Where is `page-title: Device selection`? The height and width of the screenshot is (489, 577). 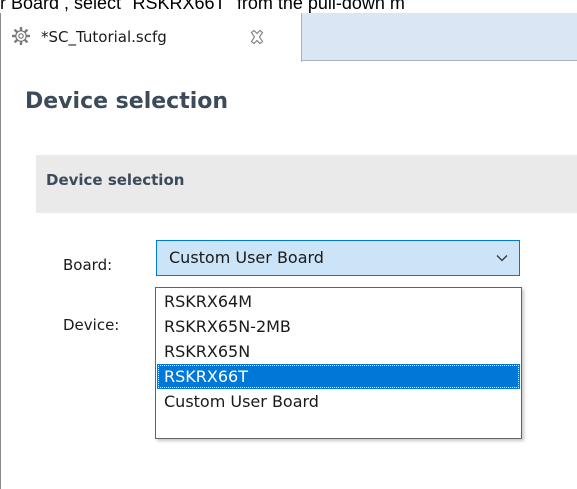
page-title: Device selection is located at coordinates (127, 101).